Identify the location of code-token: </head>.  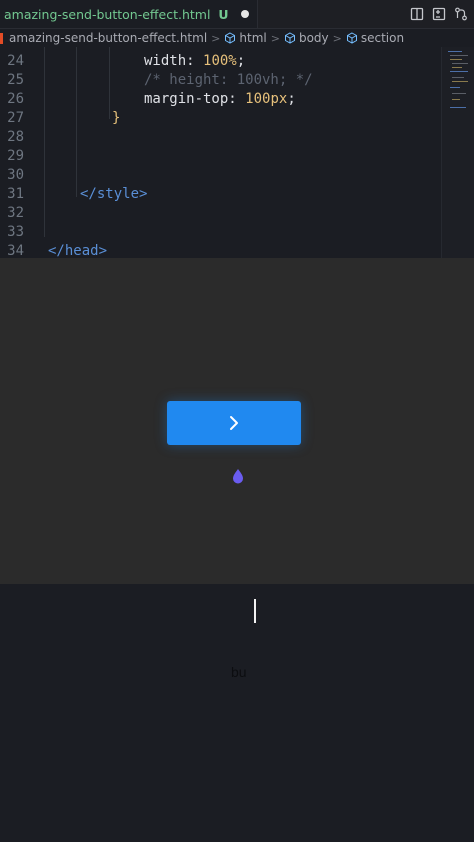
(78, 250).